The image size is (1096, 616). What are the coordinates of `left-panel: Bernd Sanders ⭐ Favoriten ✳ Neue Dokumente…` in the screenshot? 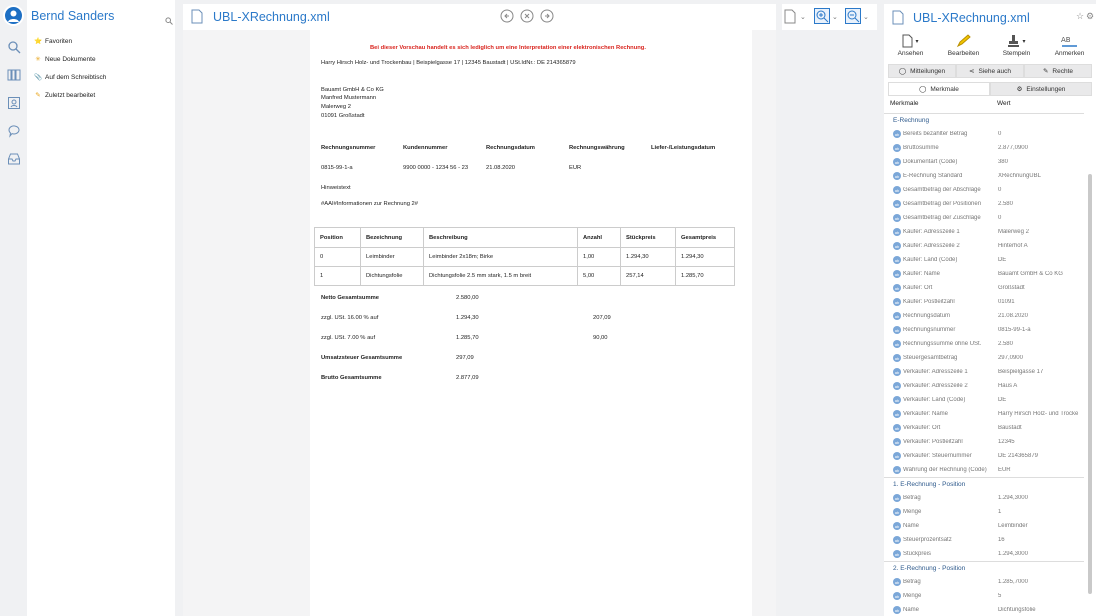 It's located at (101, 308).